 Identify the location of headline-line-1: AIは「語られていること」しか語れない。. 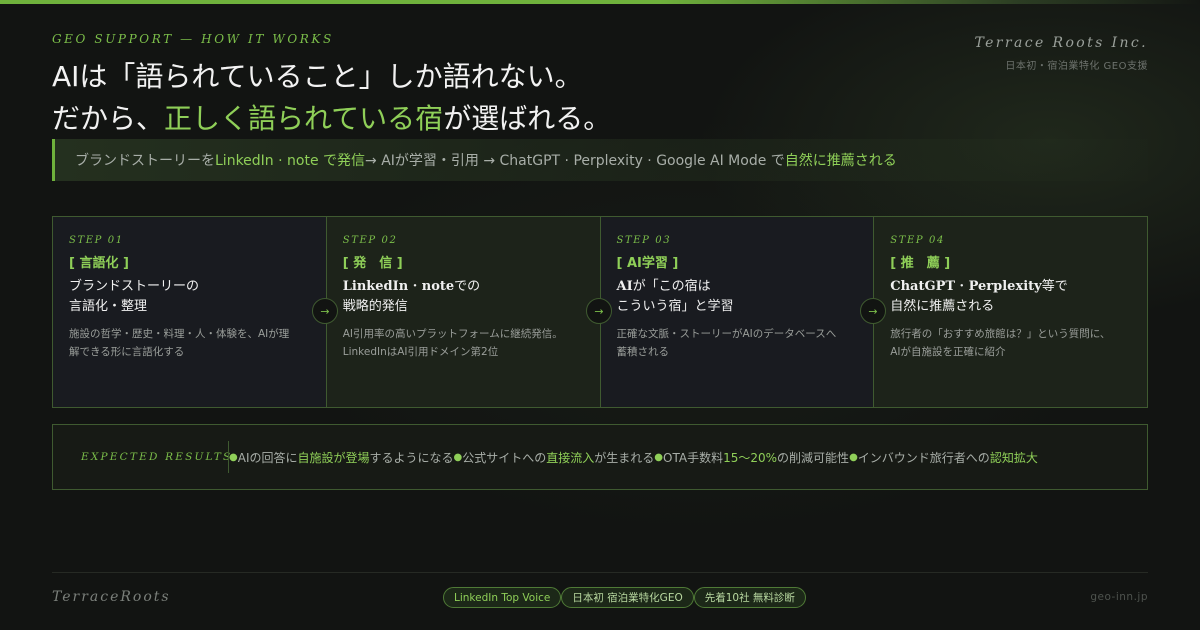
(317, 76).